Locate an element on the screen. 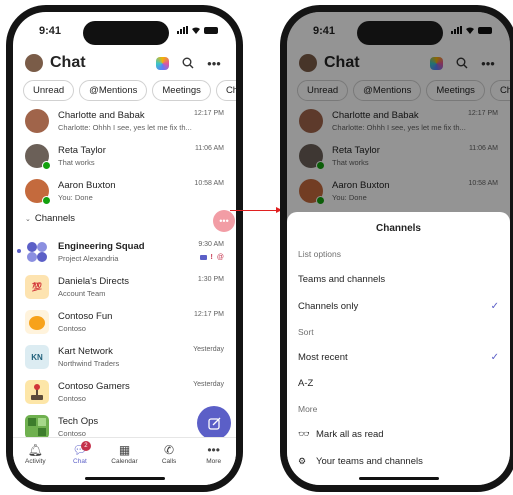 This screenshot has height=495, width=513. tab-label: Calendar is located at coordinates (124, 461).